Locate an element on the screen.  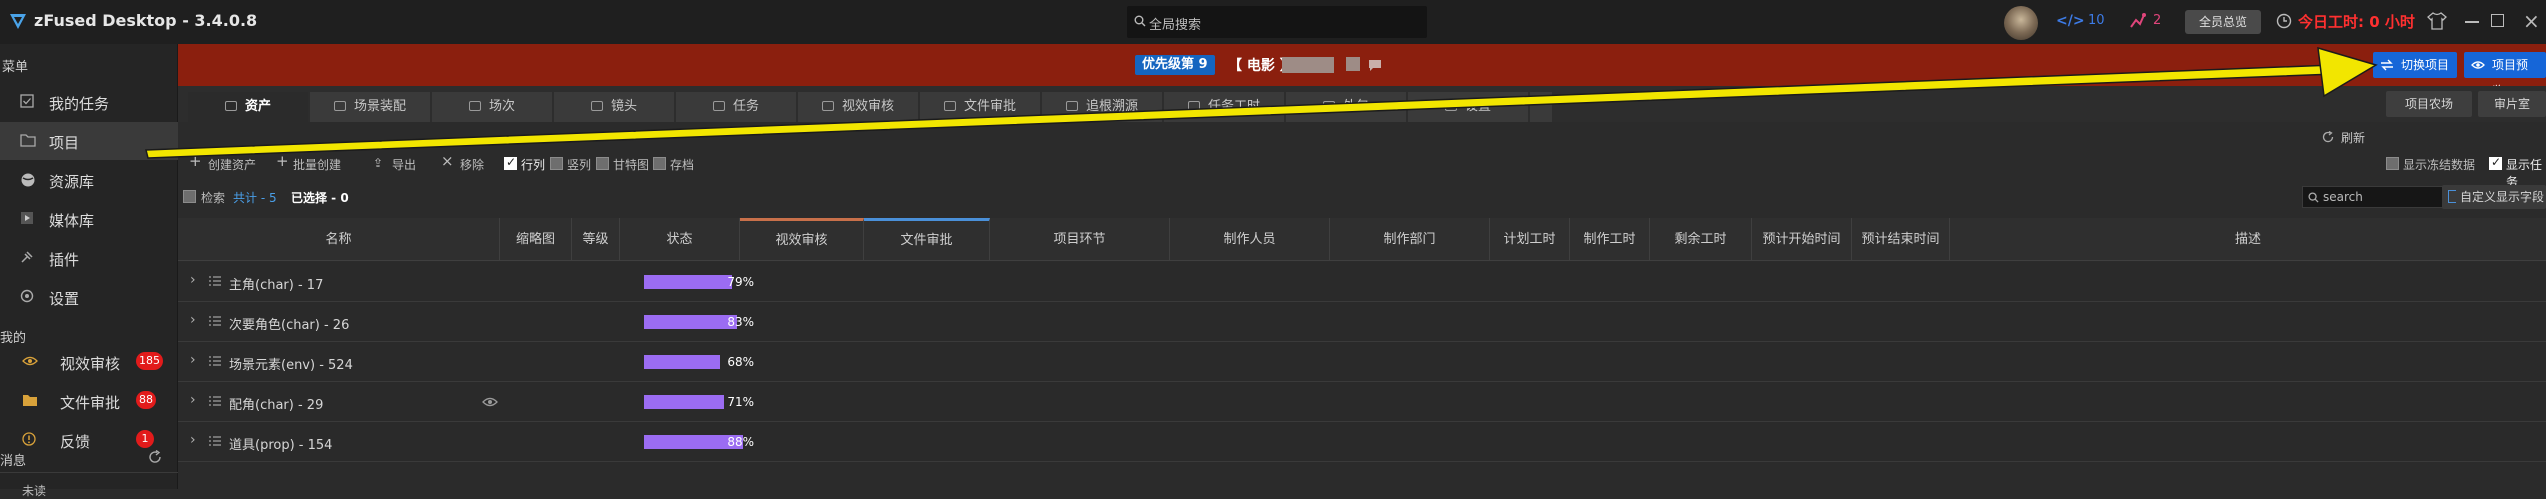
user-avatar is located at coordinates (2021, 23).